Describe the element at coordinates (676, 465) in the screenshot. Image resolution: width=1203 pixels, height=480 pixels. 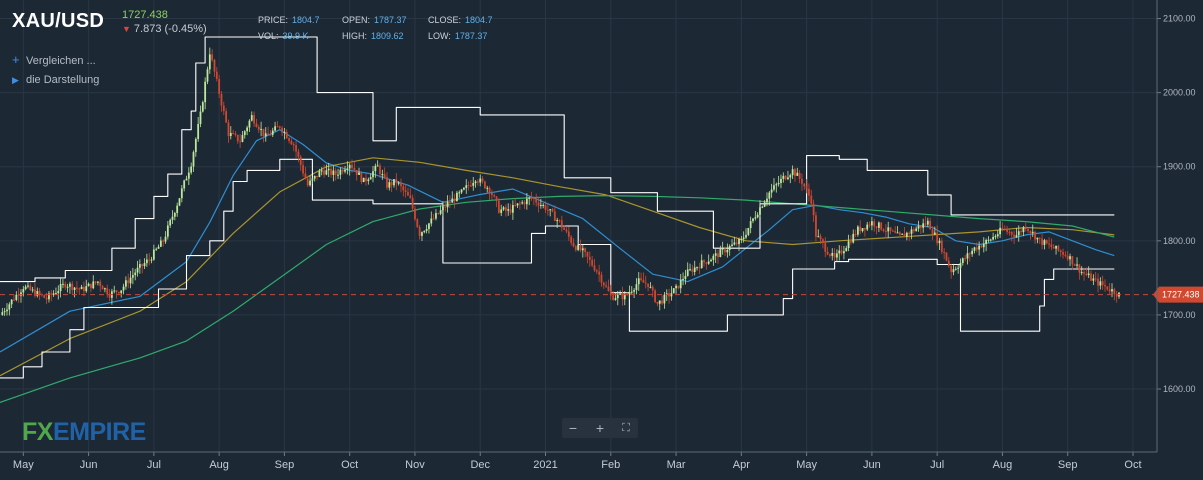
I see `x-tick-label: Mar` at that location.